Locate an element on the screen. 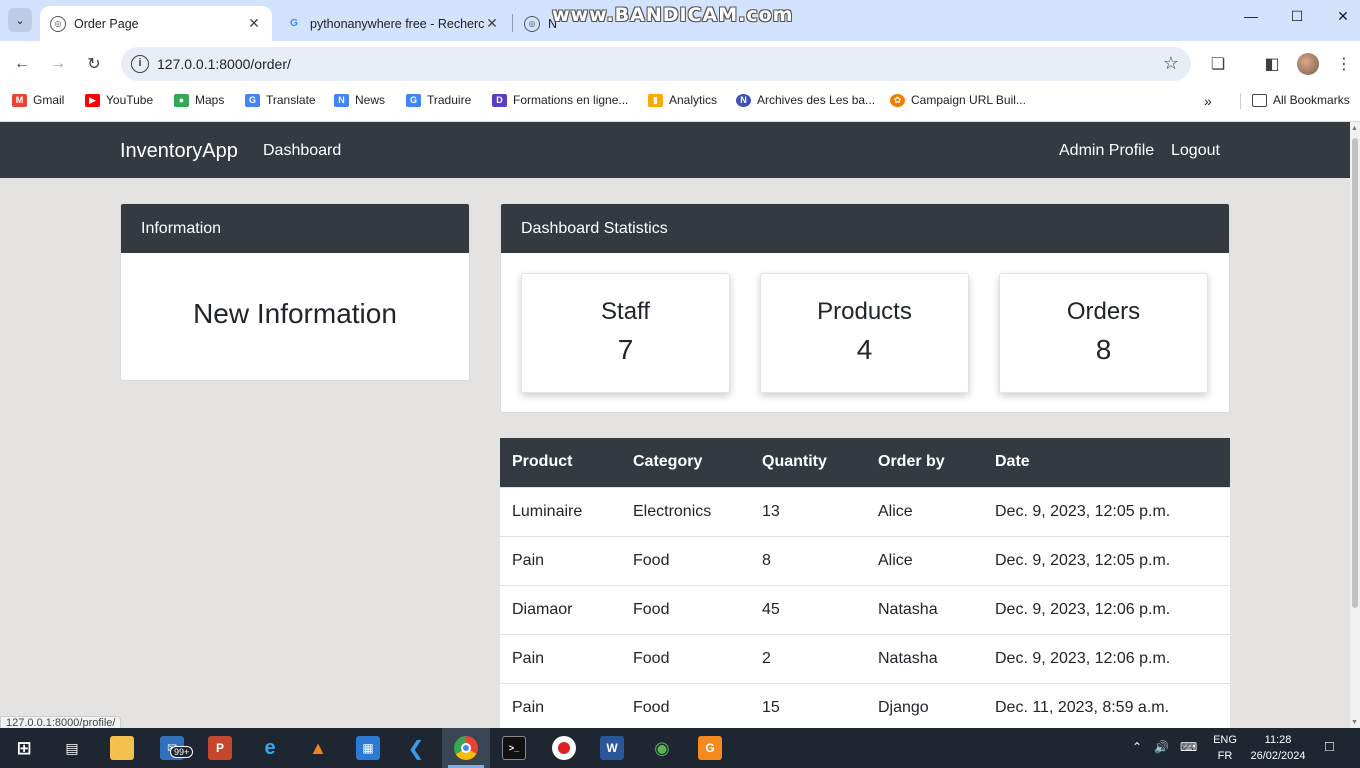  page-scrollbar: ▲ ▼ is located at coordinates (1355, 425).